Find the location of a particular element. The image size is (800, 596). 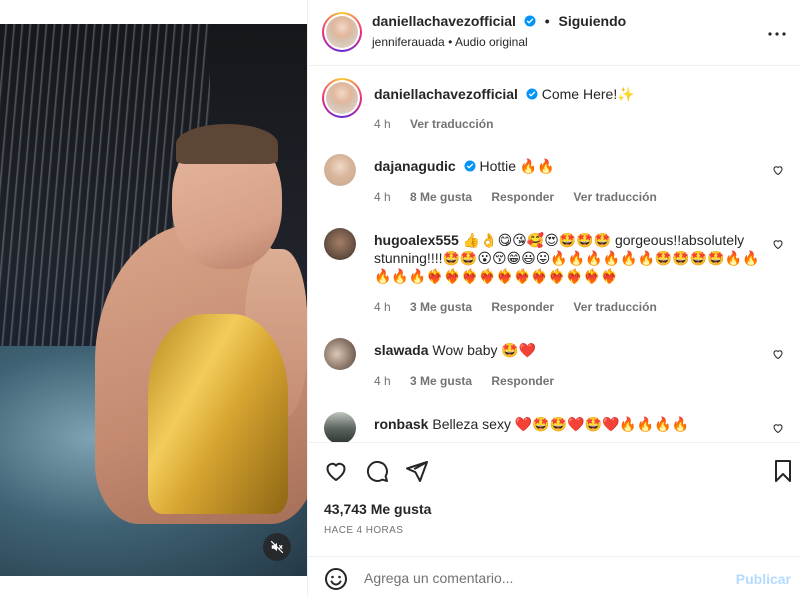

comment-username: hugoalex555 is located at coordinates (416, 240).